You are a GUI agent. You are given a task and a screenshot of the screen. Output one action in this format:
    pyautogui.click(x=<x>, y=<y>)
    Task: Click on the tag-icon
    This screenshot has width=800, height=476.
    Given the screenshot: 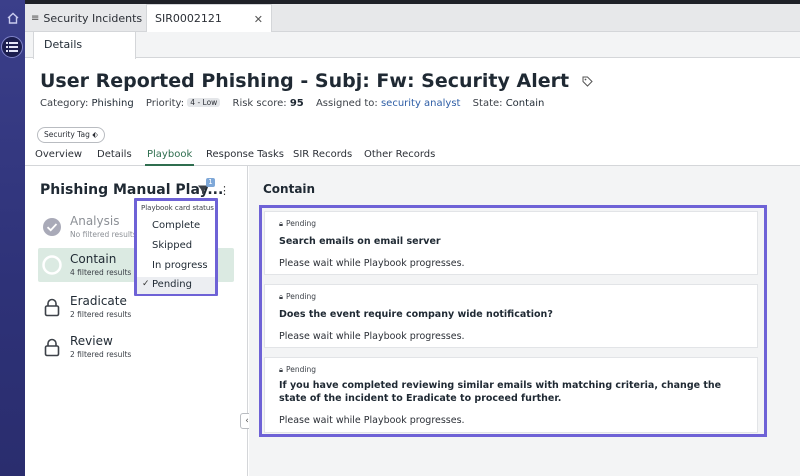 What is the action you would take?
    pyautogui.click(x=587, y=83)
    